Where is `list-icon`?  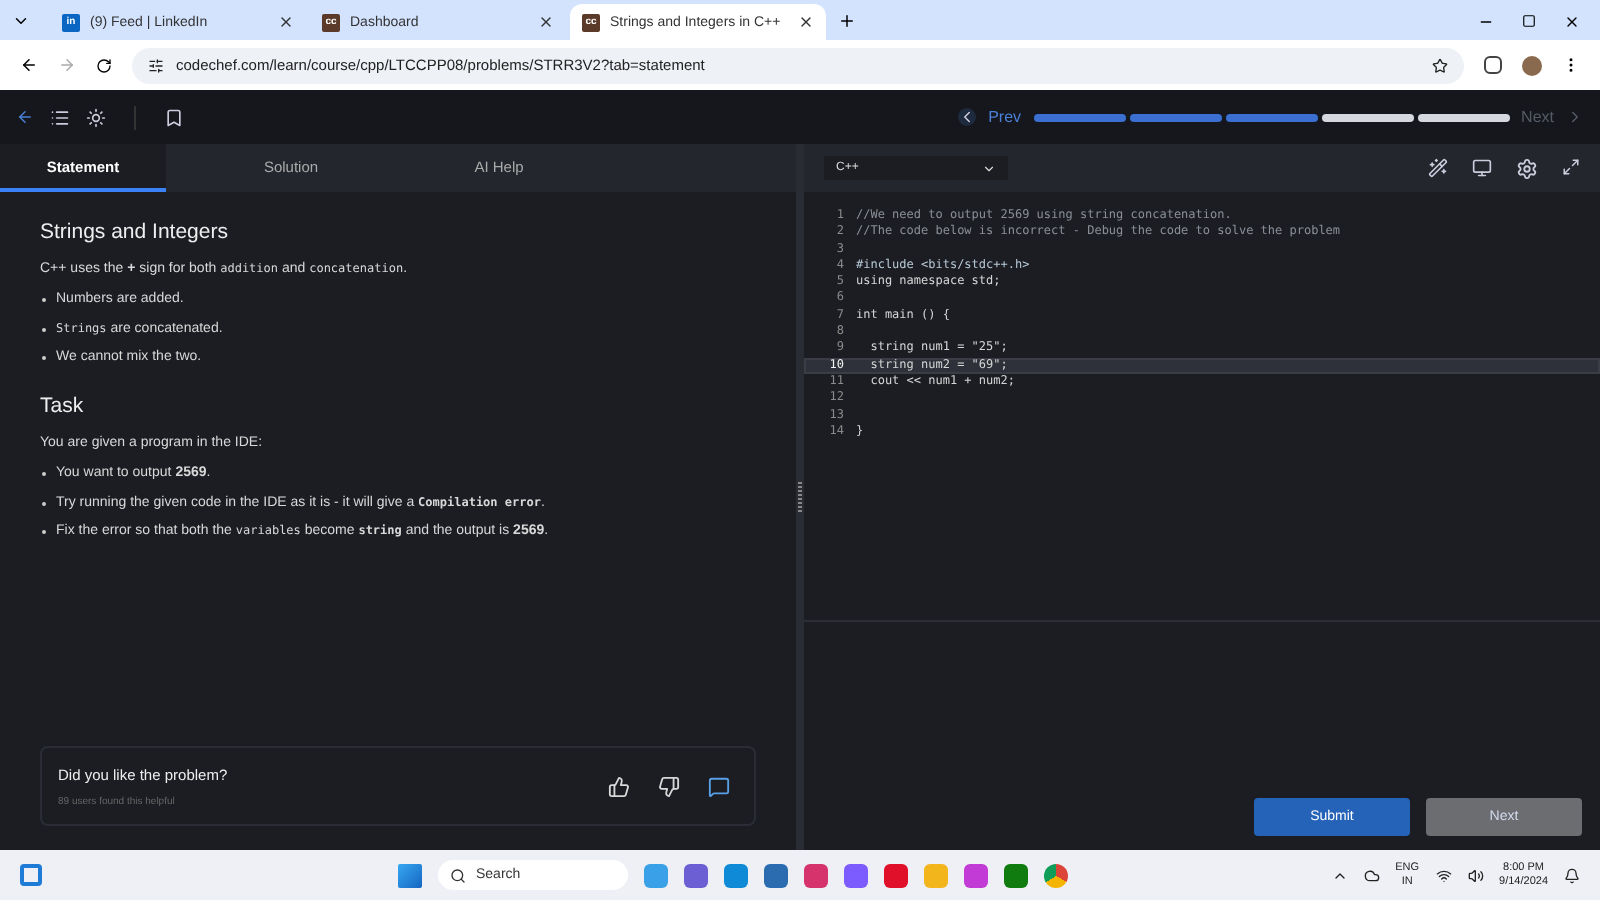
list-icon is located at coordinates (60, 117).